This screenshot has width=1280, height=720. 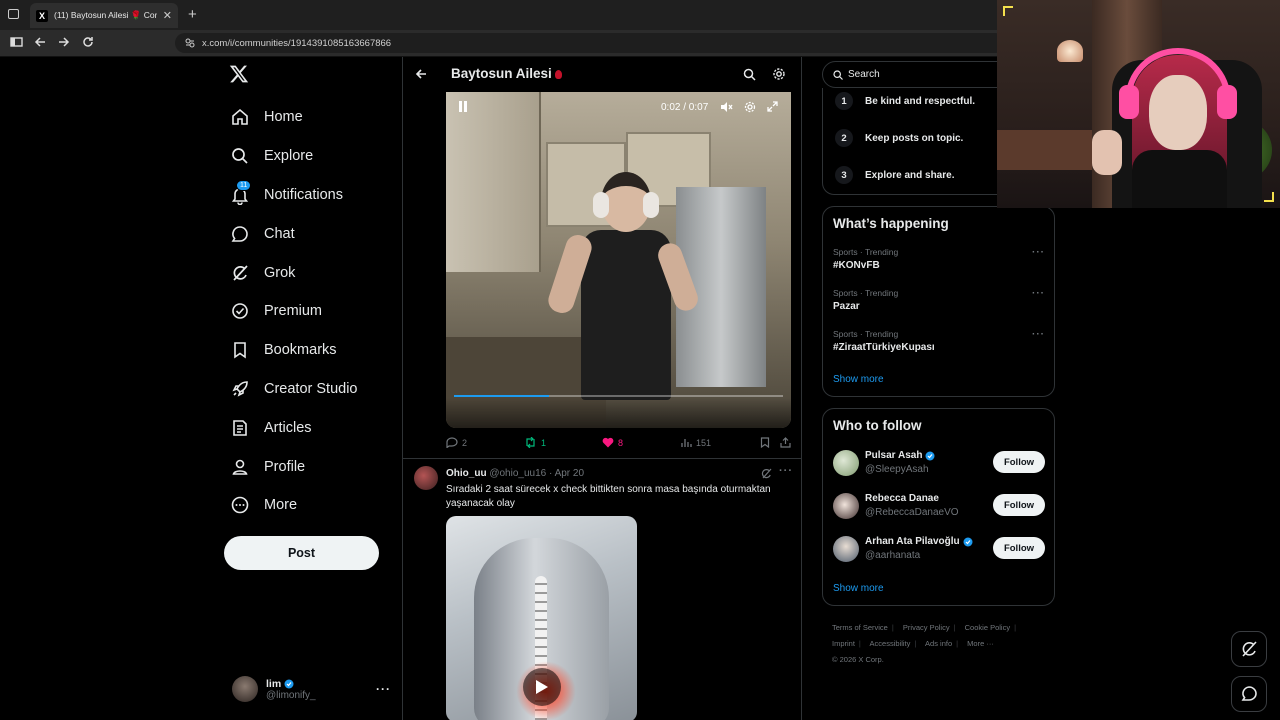 I want to click on author-handle: @ohio_uu16, so click(x=517, y=473).